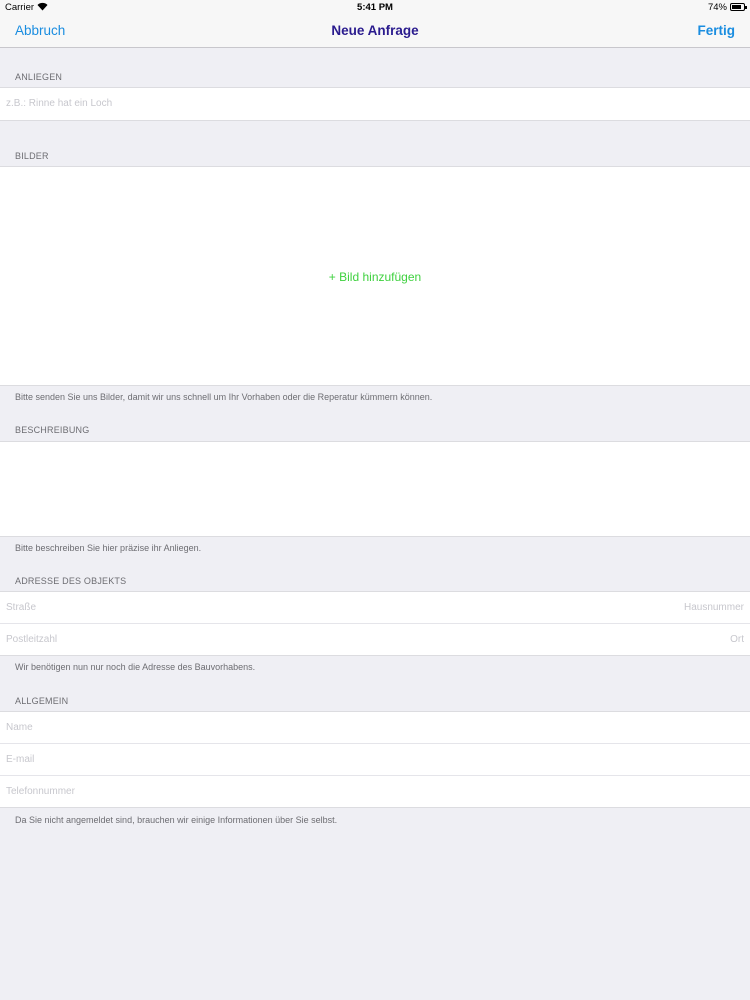 The height and width of the screenshot is (1000, 750). What do you see at coordinates (52, 430) in the screenshot?
I see `section-header-beschreibung: BESCHREIBUNG` at bounding box center [52, 430].